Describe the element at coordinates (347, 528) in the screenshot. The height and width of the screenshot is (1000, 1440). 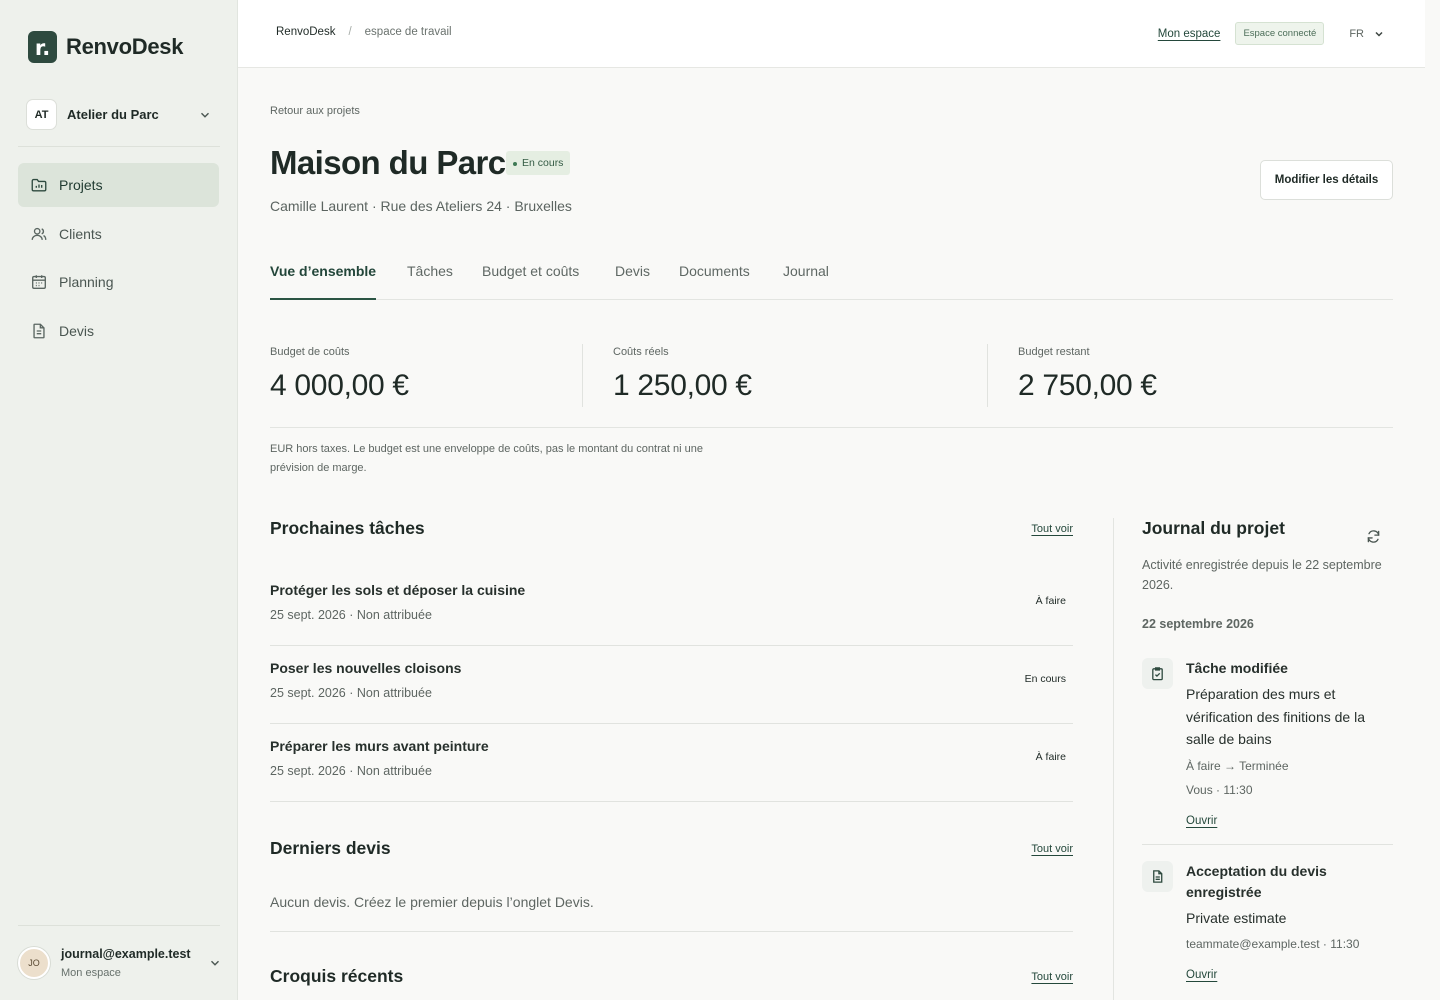
I see `section-title: Prochaines tâches` at that location.